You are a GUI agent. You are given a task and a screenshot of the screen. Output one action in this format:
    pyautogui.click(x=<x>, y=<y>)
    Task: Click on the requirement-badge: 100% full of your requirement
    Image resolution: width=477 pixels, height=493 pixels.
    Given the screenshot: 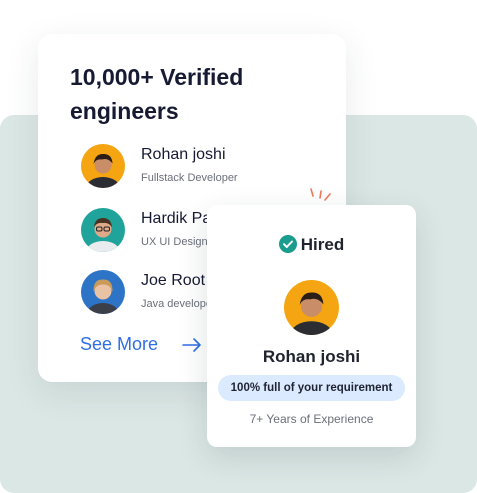 What is the action you would take?
    pyautogui.click(x=311, y=388)
    